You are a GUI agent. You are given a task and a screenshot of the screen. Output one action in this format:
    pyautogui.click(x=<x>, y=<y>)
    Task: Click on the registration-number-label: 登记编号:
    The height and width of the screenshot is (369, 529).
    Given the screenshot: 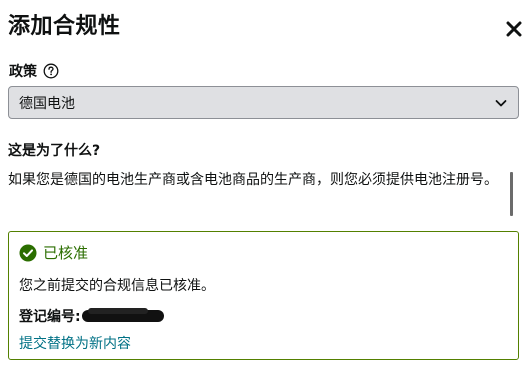 What is the action you would take?
    pyautogui.click(x=50, y=317)
    